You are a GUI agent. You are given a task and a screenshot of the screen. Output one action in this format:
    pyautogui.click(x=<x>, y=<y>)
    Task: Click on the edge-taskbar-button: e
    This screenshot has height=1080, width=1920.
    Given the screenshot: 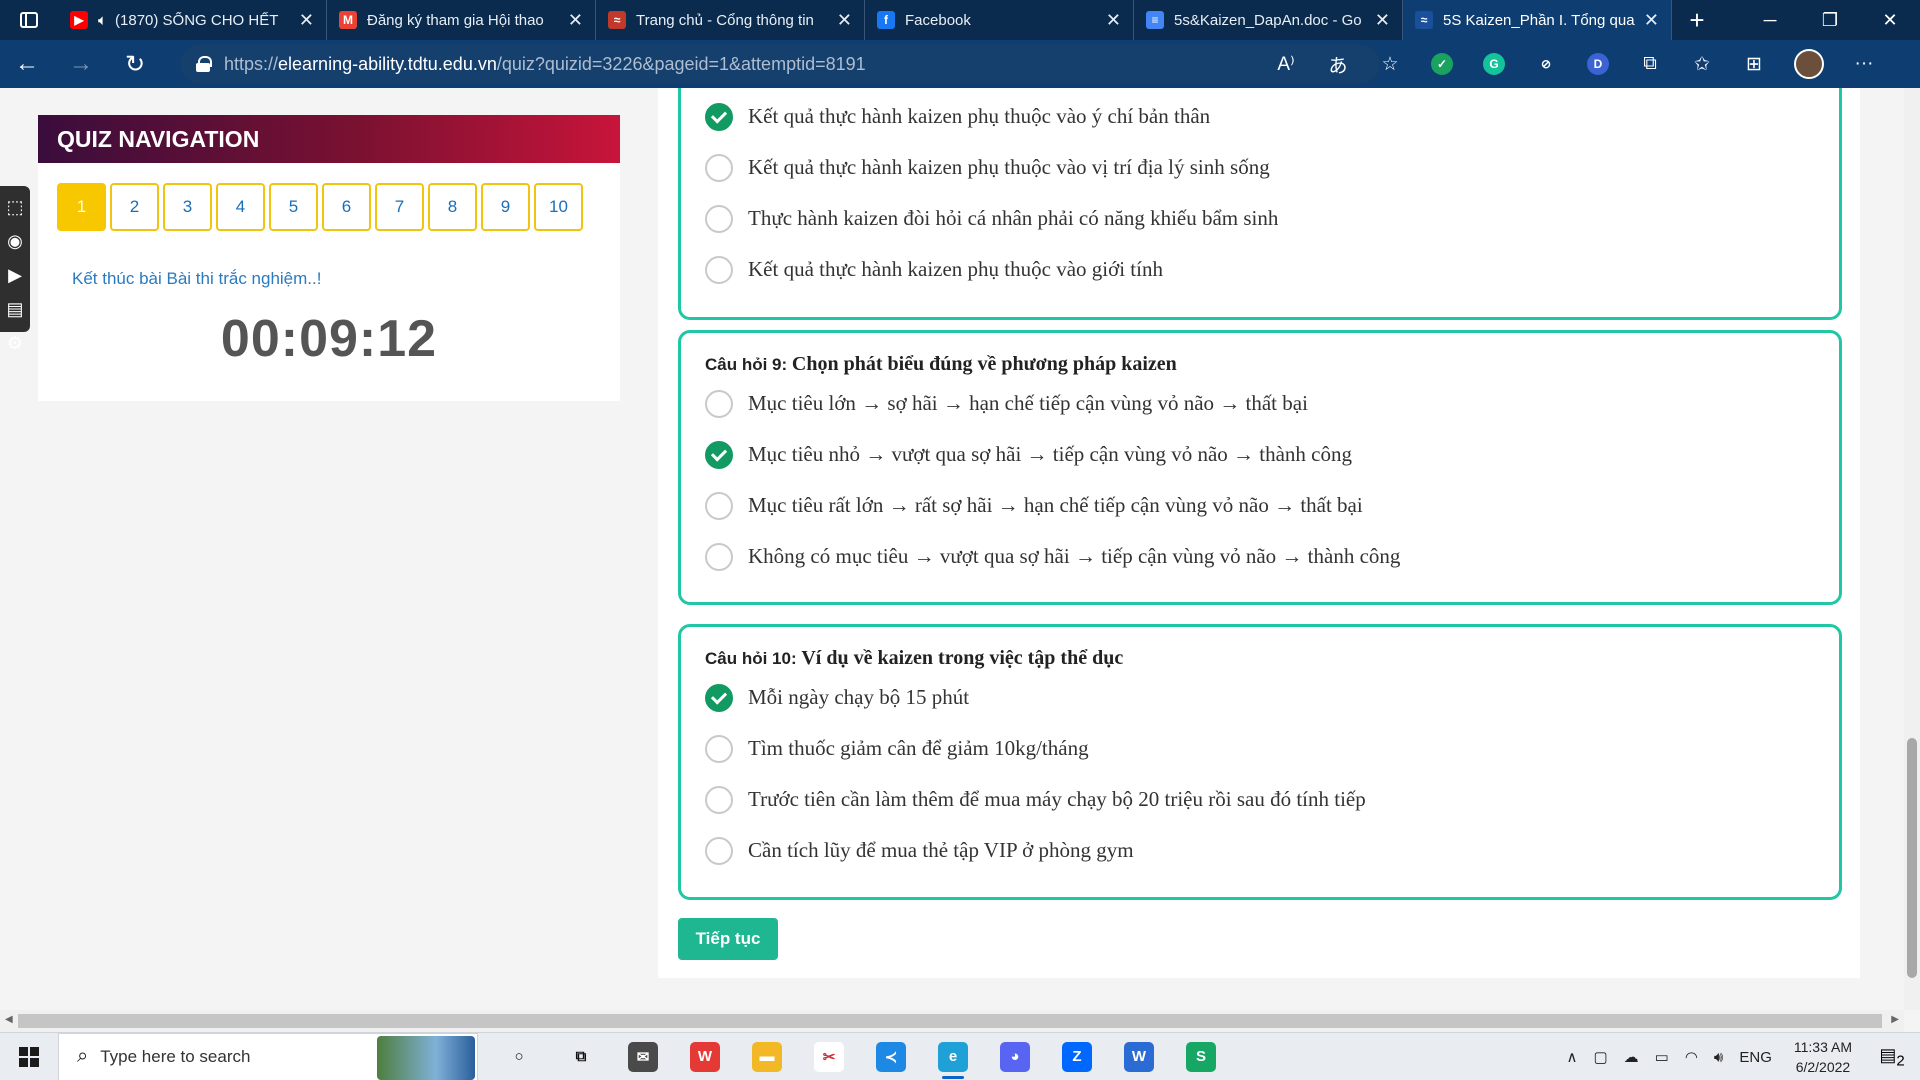 What is the action you would take?
    pyautogui.click(x=953, y=1056)
    